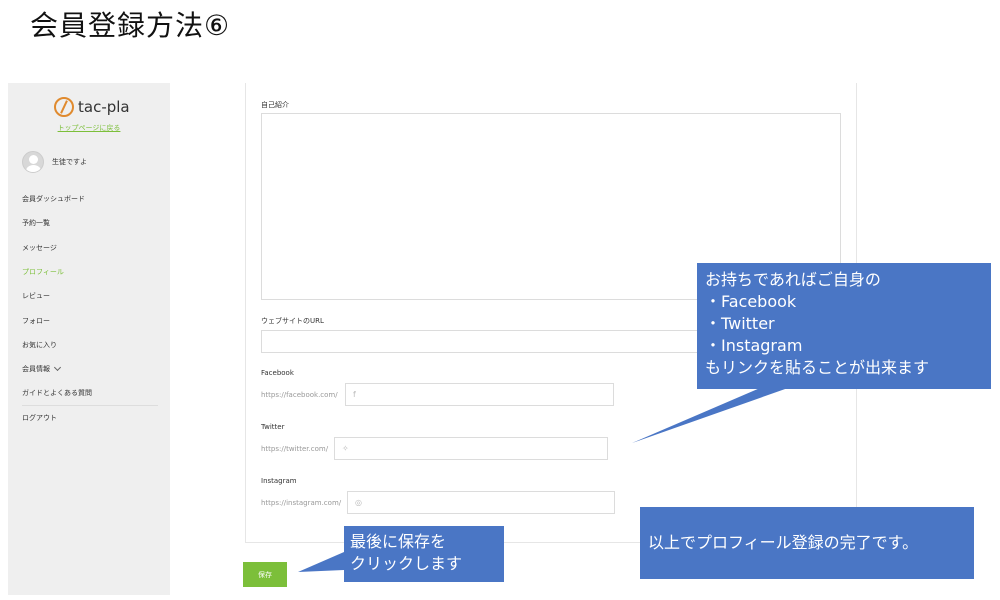  What do you see at coordinates (90, 199) in the screenshot?
I see `sidebar-item-dashboard: 会員ダッシュボード` at bounding box center [90, 199].